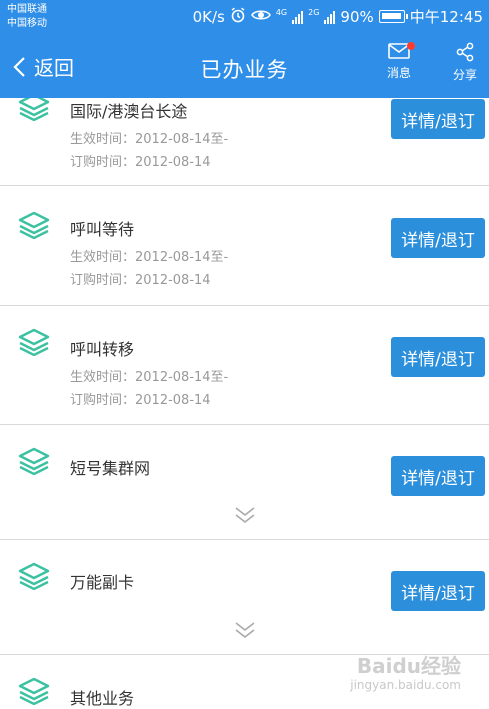 This screenshot has height=709, width=489. Describe the element at coordinates (102, 698) in the screenshot. I see `service-name: 其他业务` at that location.